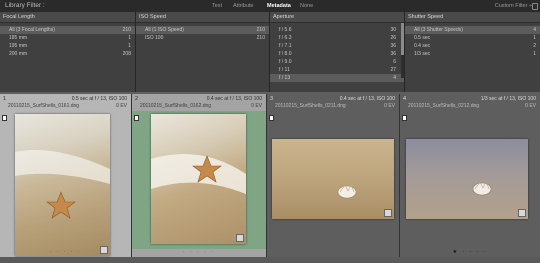 The height and width of the screenshot is (263, 540). What do you see at coordinates (444, 106) in the screenshot?
I see `file-name: 20110215_SurfShells_0212.dng` at bounding box center [444, 106].